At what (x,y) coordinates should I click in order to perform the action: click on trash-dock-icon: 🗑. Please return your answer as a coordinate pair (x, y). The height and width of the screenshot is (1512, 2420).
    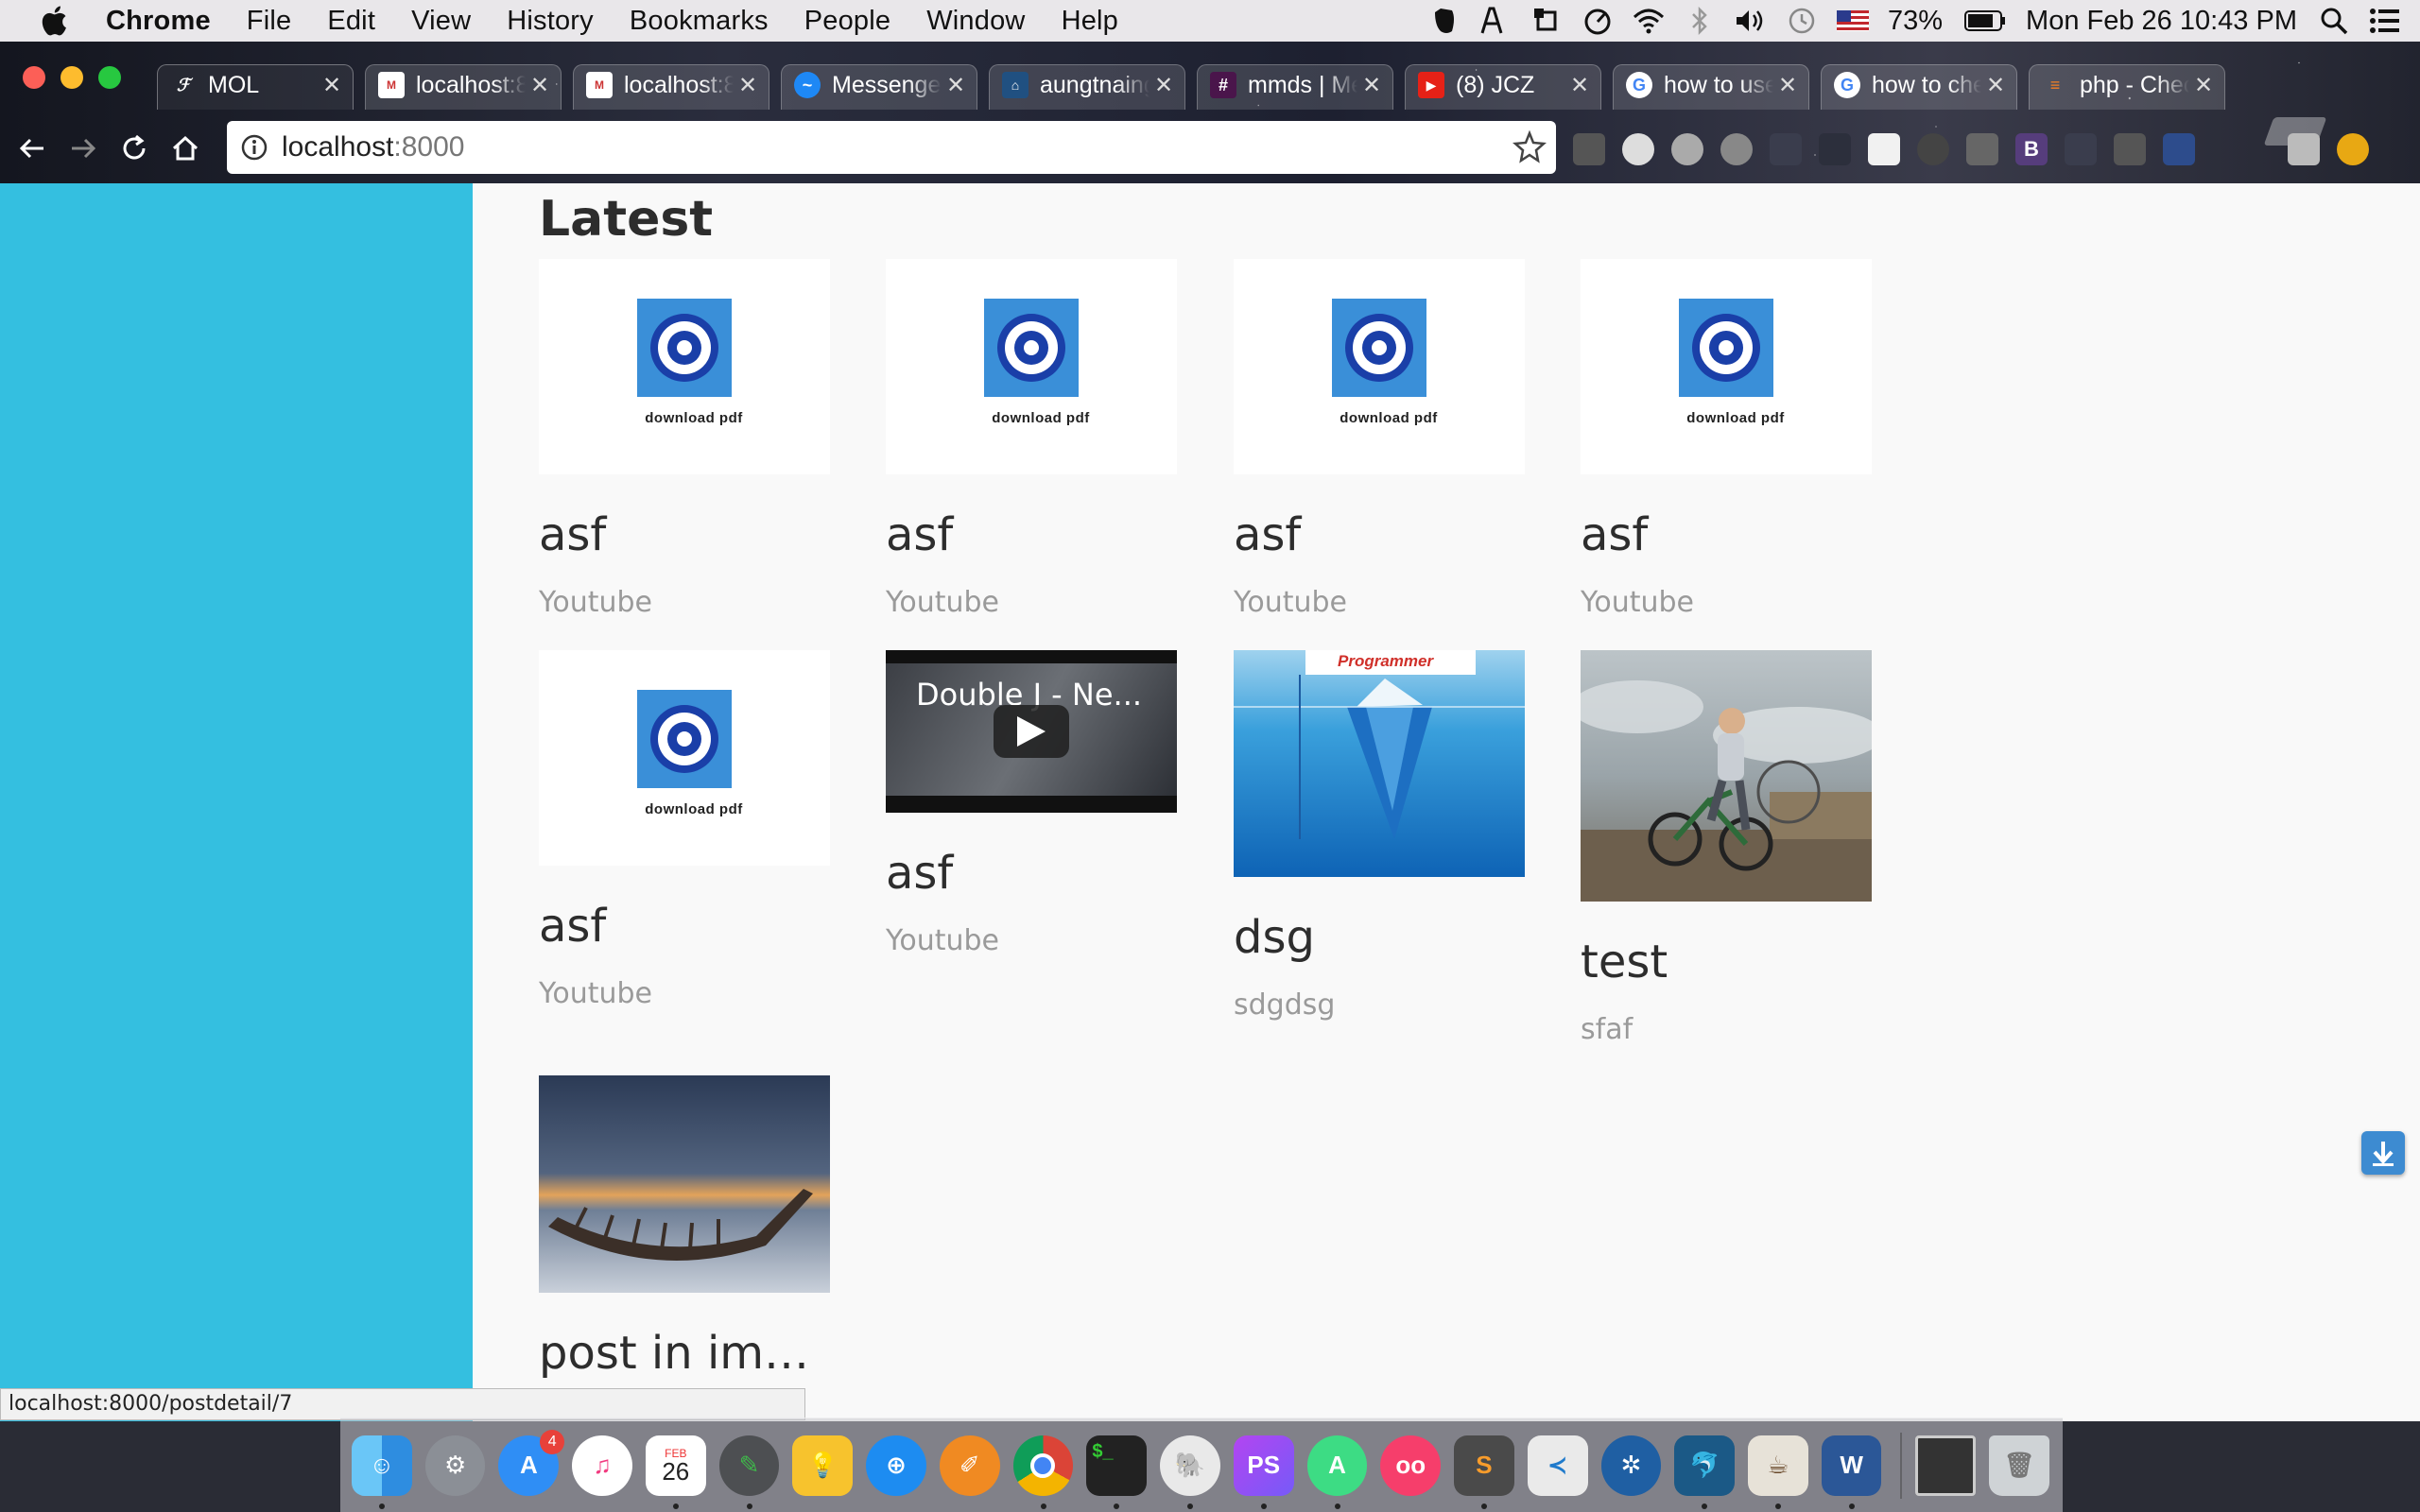
    Looking at the image, I should click on (2019, 1465).